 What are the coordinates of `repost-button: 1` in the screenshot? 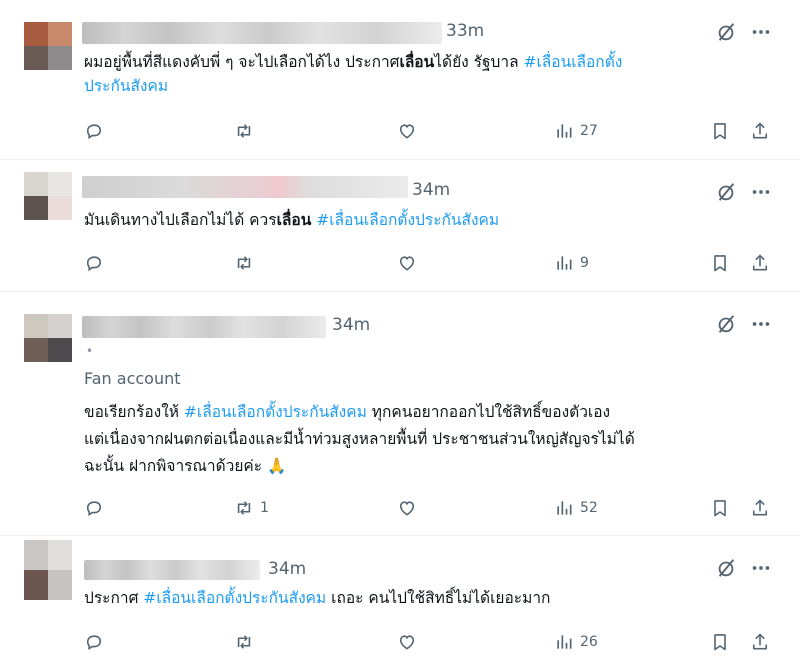 It's located at (251, 508).